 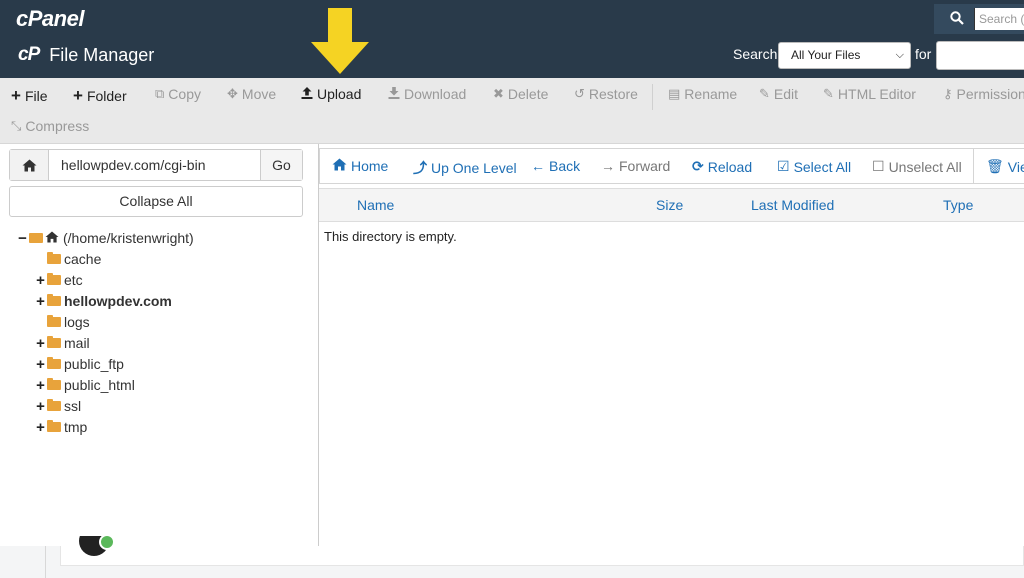 I want to click on column-name: Name, so click(x=375, y=205).